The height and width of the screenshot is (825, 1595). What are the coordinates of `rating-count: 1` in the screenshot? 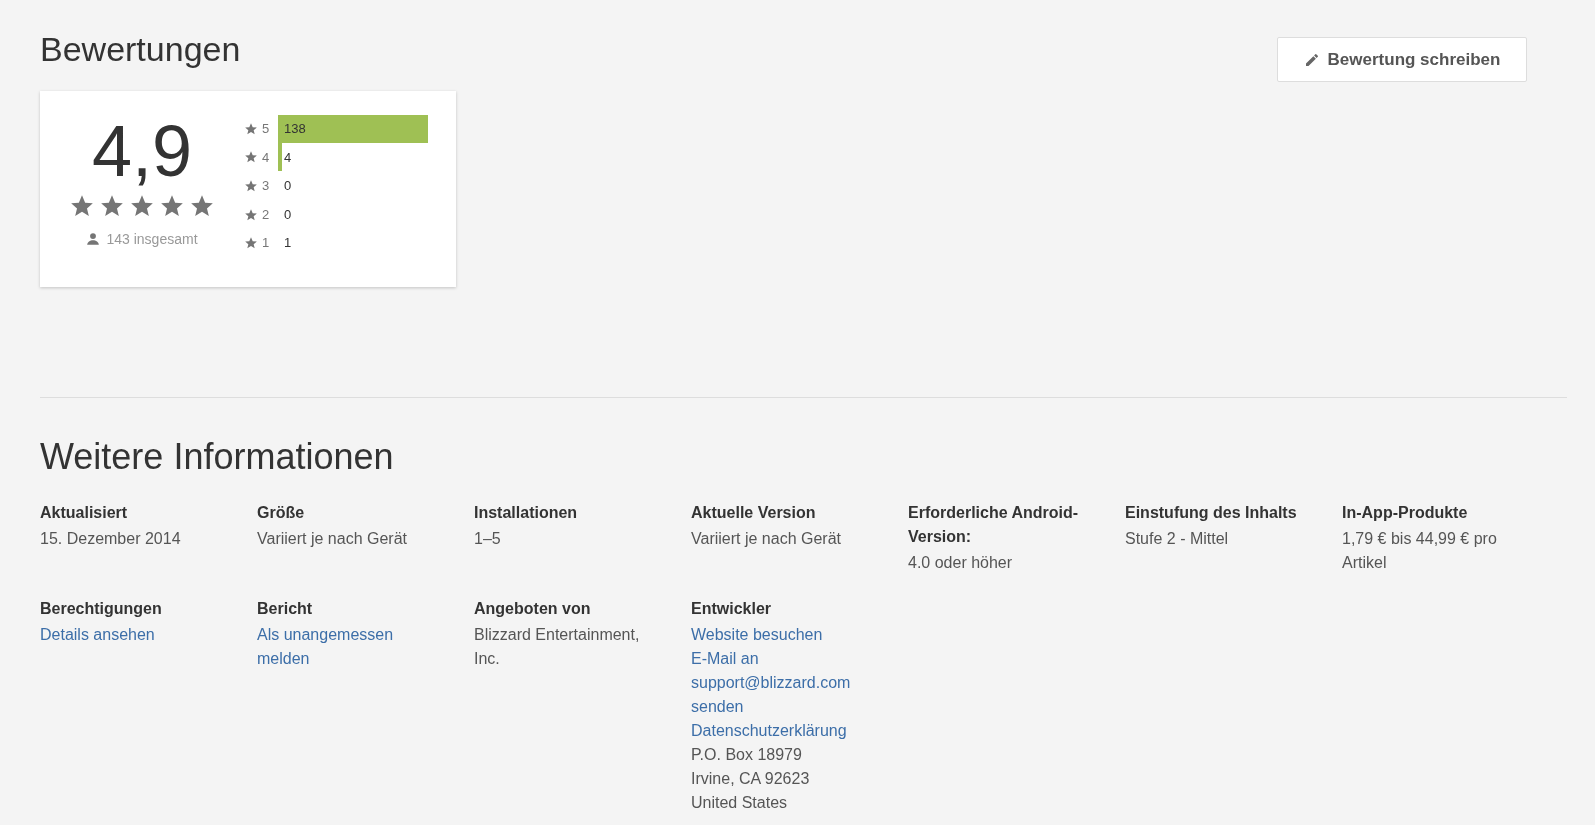 It's located at (287, 243).